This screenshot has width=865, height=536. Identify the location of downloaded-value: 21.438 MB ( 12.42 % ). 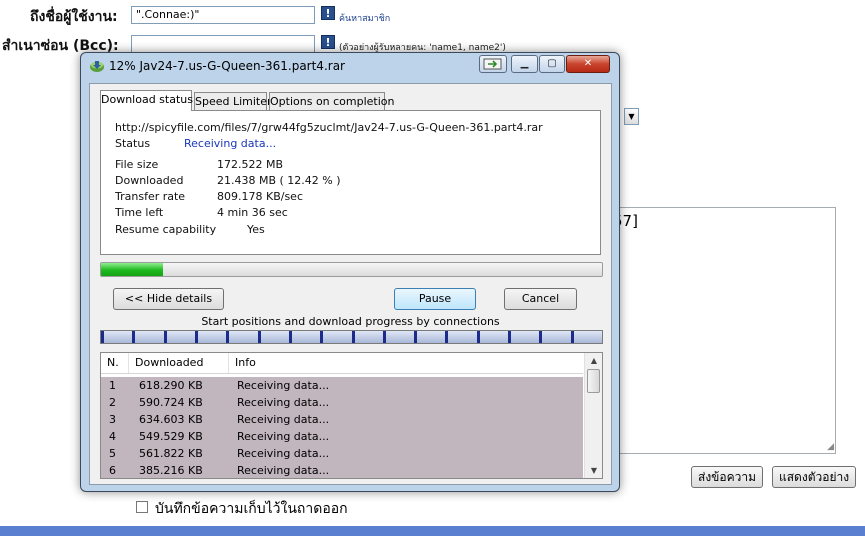
(279, 180).